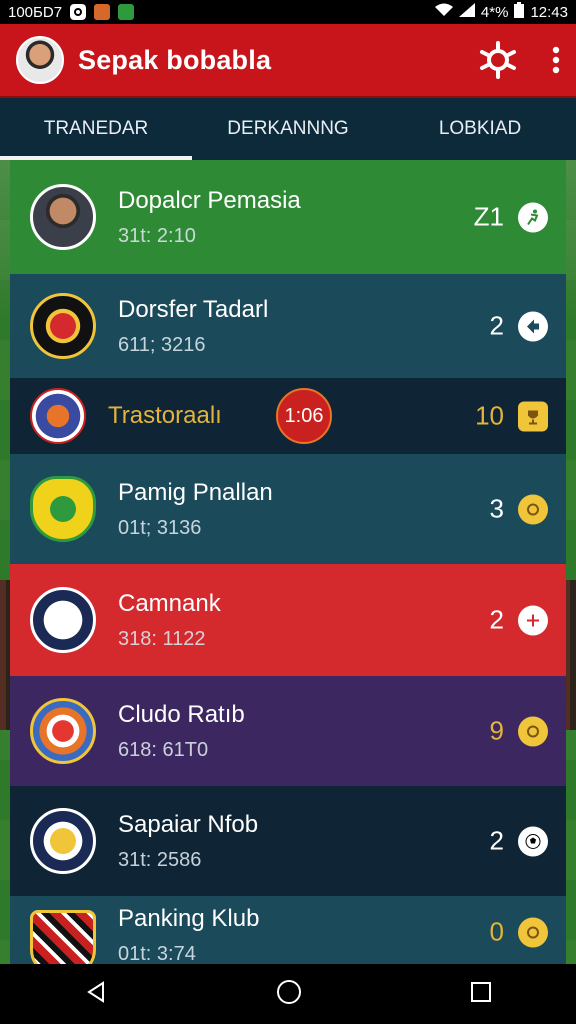 This screenshot has height=1024, width=576. I want to click on player-avatar, so click(63, 217).